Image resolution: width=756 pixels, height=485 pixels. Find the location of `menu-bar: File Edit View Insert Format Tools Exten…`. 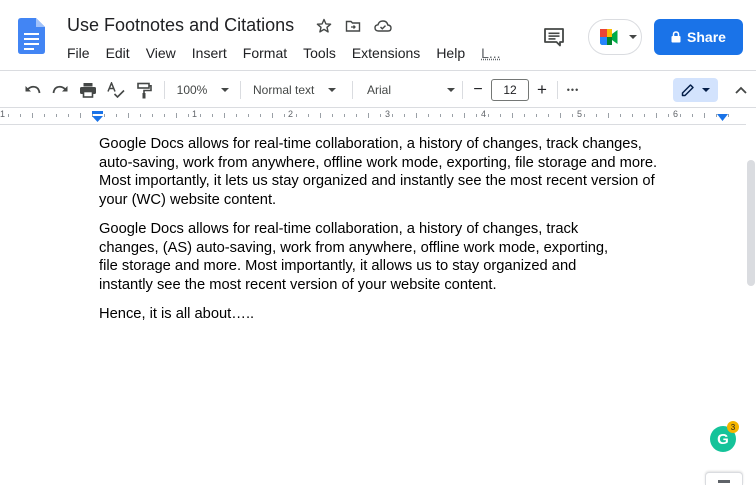

menu-bar: File Edit View Insert Format Tools Exten… is located at coordinates (284, 53).